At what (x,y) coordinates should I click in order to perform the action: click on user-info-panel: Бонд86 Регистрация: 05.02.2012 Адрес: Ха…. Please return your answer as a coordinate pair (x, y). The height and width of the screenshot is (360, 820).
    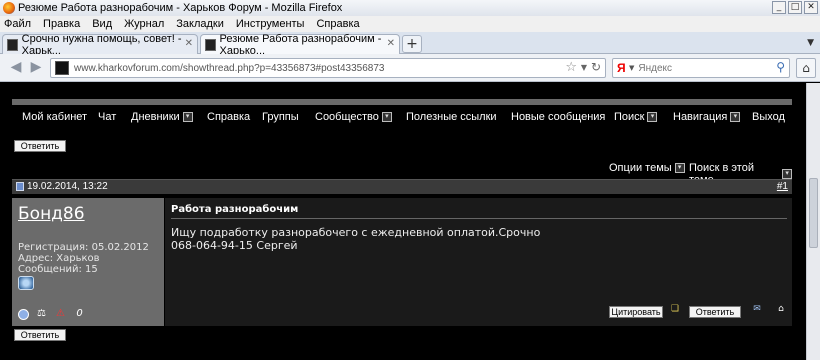
    Looking at the image, I should click on (88, 262).